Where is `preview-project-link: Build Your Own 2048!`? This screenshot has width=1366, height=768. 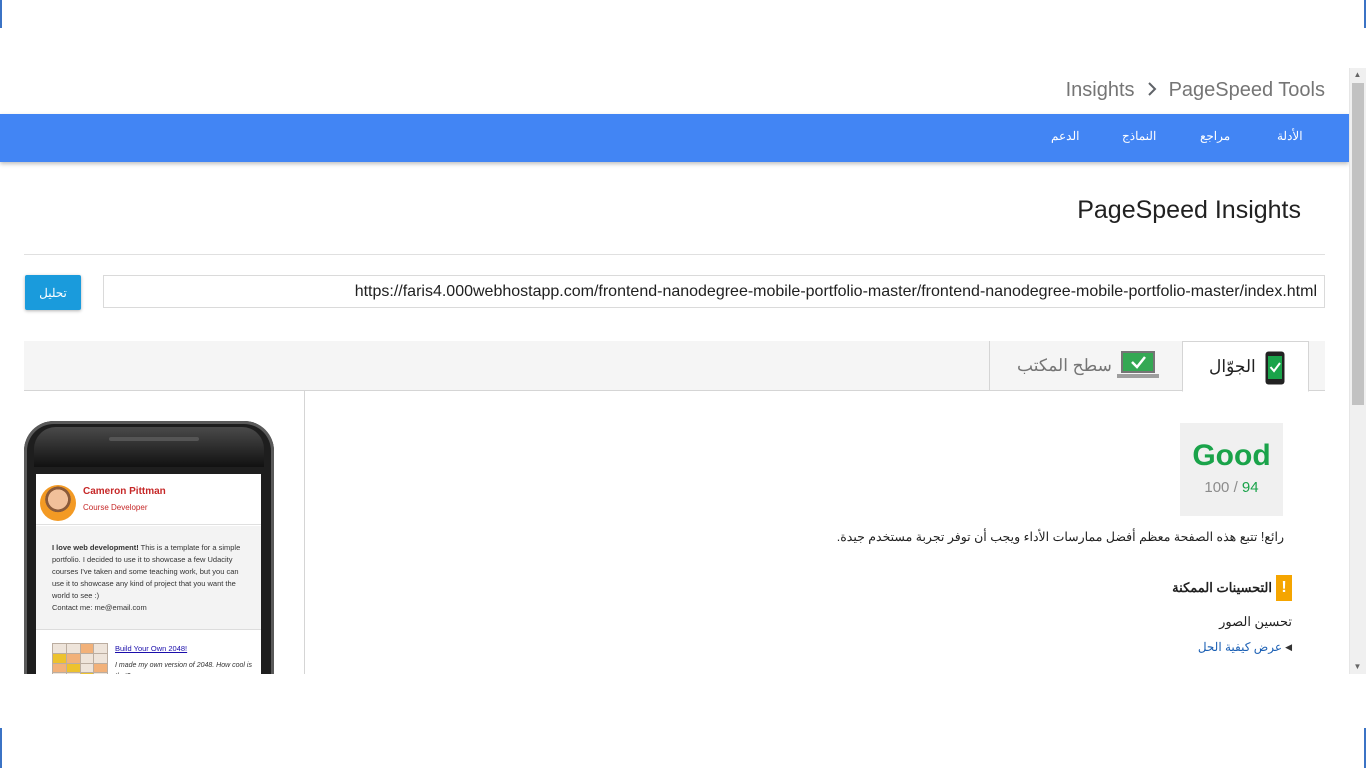 preview-project-link: Build Your Own 2048! is located at coordinates (151, 648).